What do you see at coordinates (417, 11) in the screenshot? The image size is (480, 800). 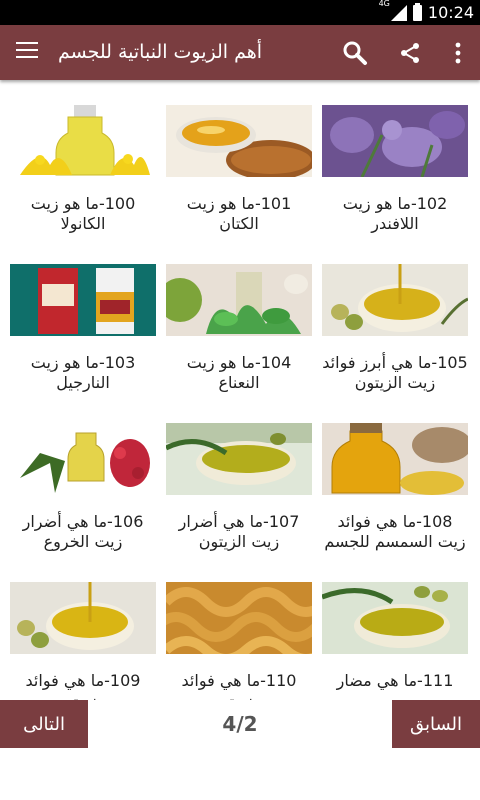 I see `battery-icon` at bounding box center [417, 11].